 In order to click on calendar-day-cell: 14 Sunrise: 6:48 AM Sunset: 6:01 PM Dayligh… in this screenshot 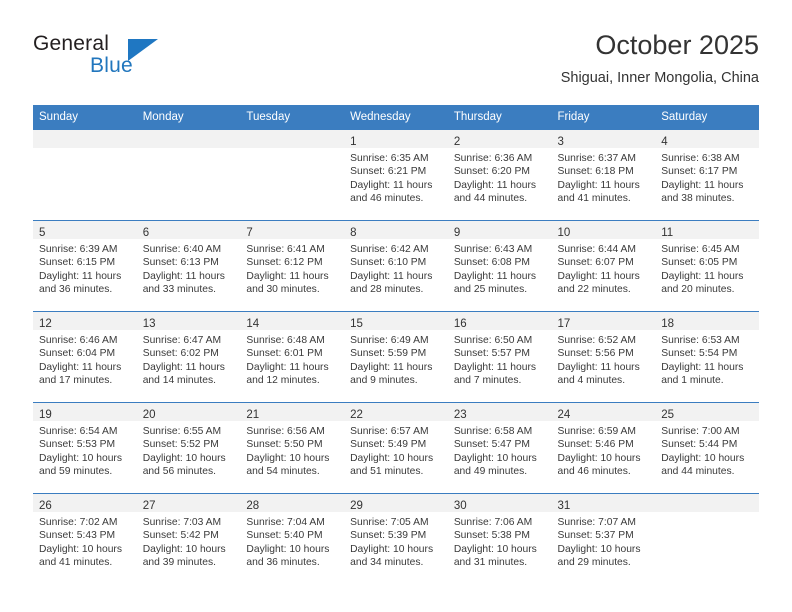, I will do `click(292, 357)`.